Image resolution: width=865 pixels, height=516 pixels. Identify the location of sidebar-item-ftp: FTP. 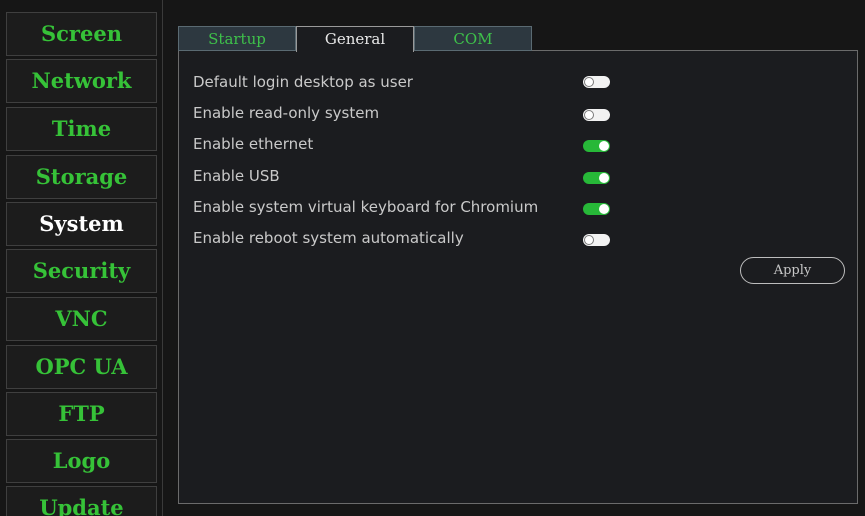
(81, 414).